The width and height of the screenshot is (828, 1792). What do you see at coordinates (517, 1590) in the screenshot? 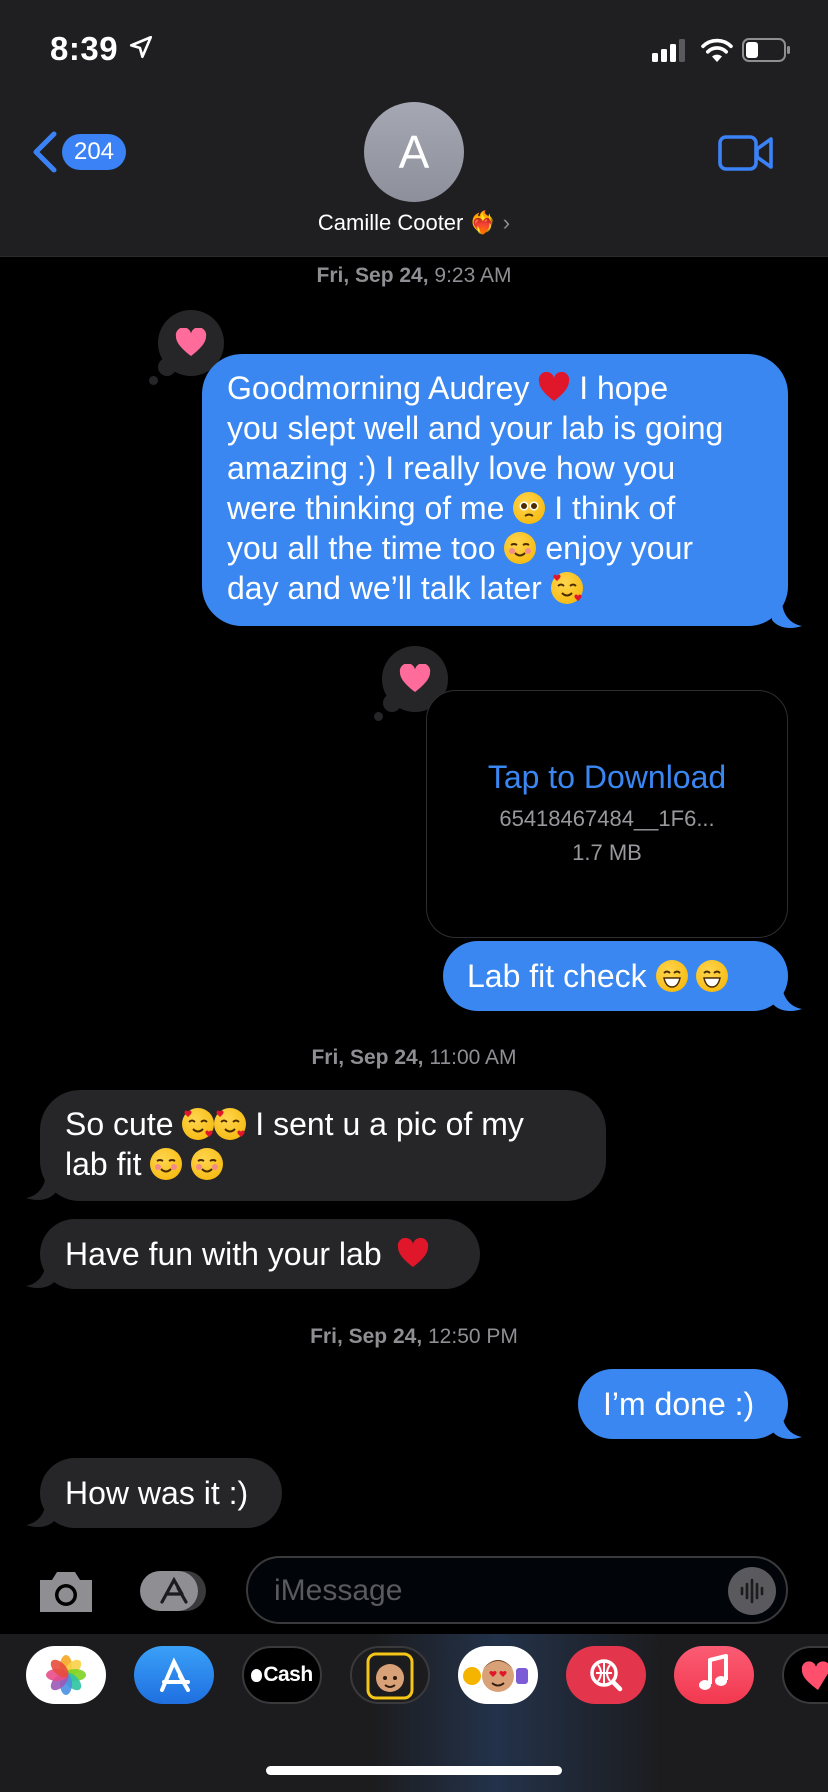
I see `imessage-input: iMessage` at bounding box center [517, 1590].